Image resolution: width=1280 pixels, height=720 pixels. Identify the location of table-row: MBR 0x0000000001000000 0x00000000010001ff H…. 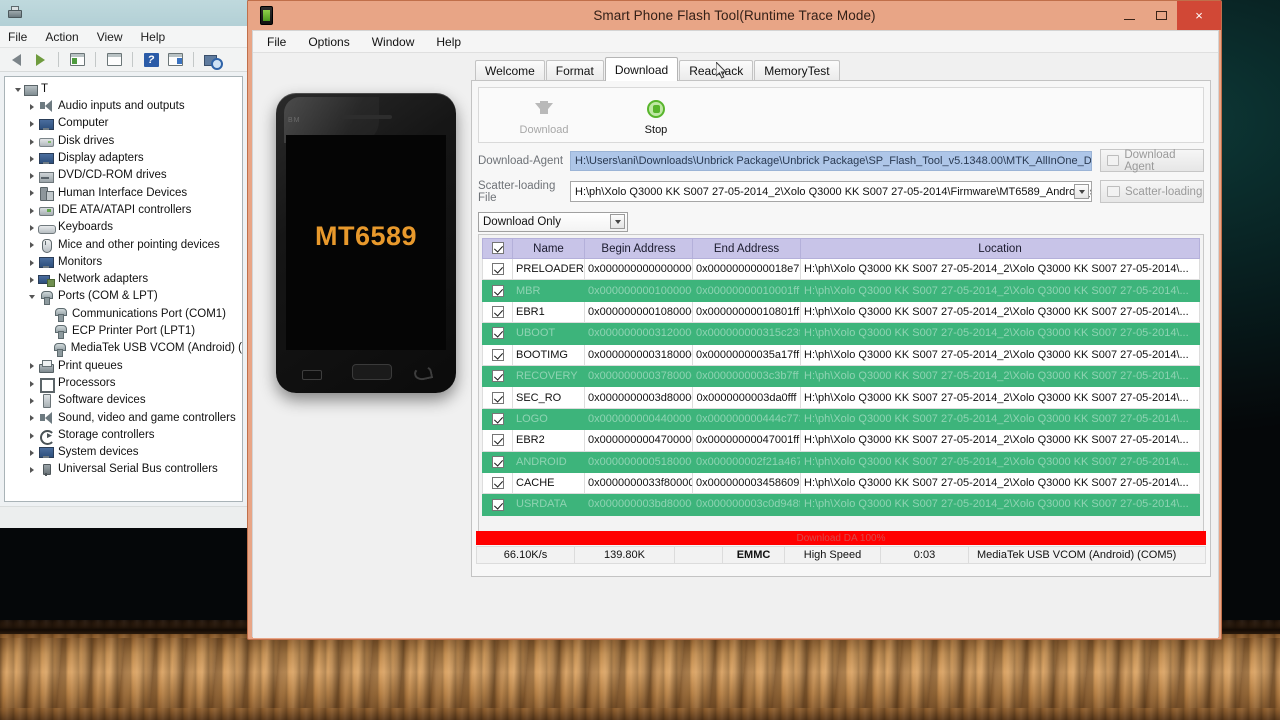
(841, 290).